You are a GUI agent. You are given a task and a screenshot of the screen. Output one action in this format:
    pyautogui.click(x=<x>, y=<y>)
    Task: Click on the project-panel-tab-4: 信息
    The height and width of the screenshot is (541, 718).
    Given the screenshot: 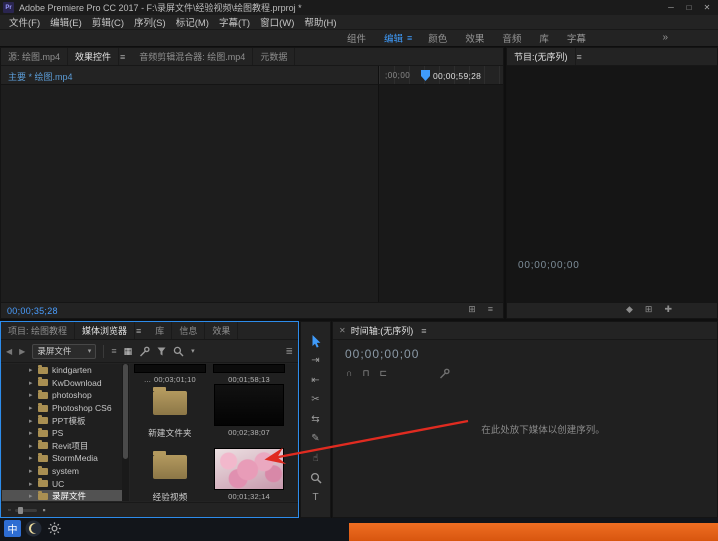 What is the action you would take?
    pyautogui.click(x=189, y=330)
    